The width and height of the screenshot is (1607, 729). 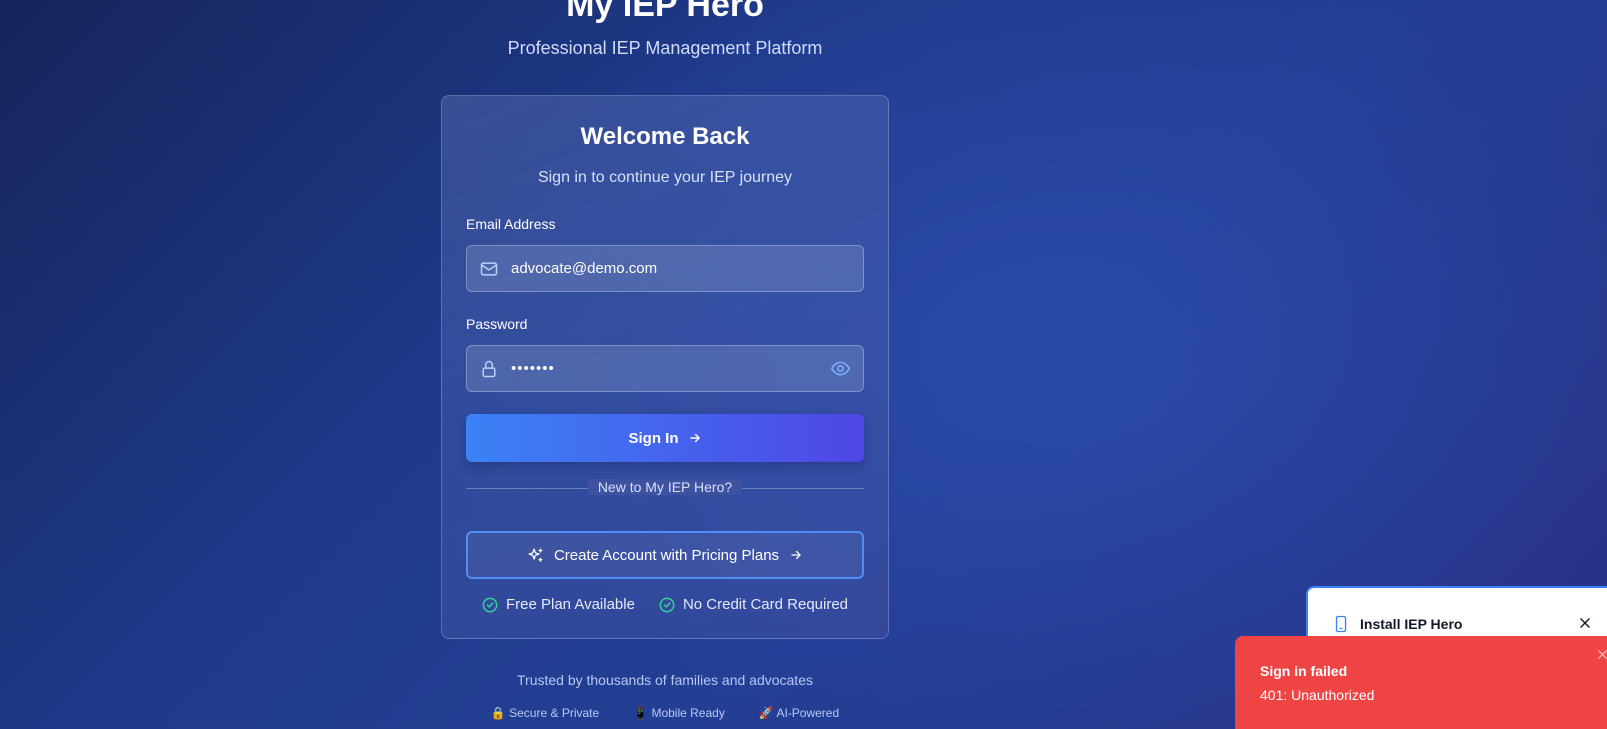 I want to click on card-subtitle: Sign in to continue your IEP journey, so click(x=665, y=177).